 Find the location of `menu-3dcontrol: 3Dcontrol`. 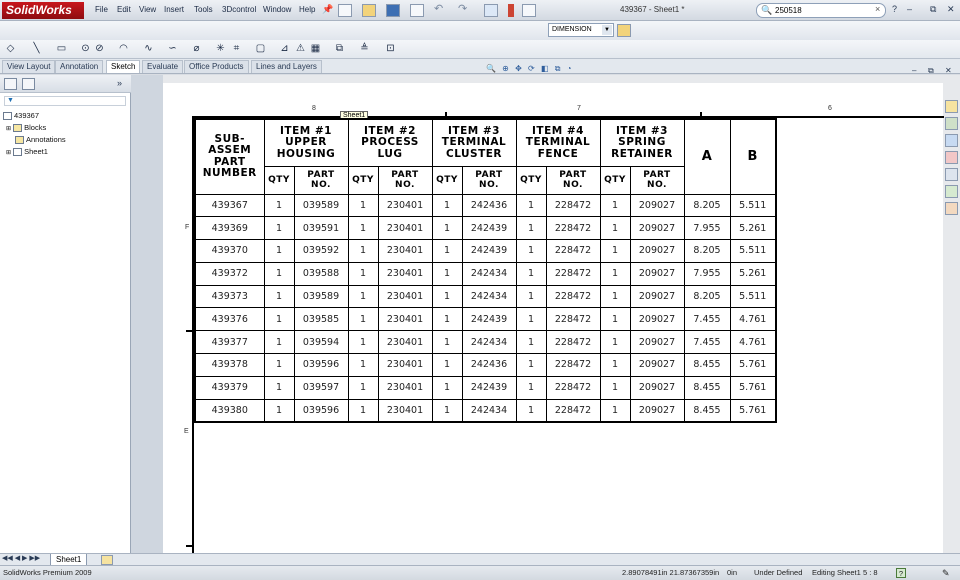

menu-3dcontrol: 3Dcontrol is located at coordinates (239, 9).